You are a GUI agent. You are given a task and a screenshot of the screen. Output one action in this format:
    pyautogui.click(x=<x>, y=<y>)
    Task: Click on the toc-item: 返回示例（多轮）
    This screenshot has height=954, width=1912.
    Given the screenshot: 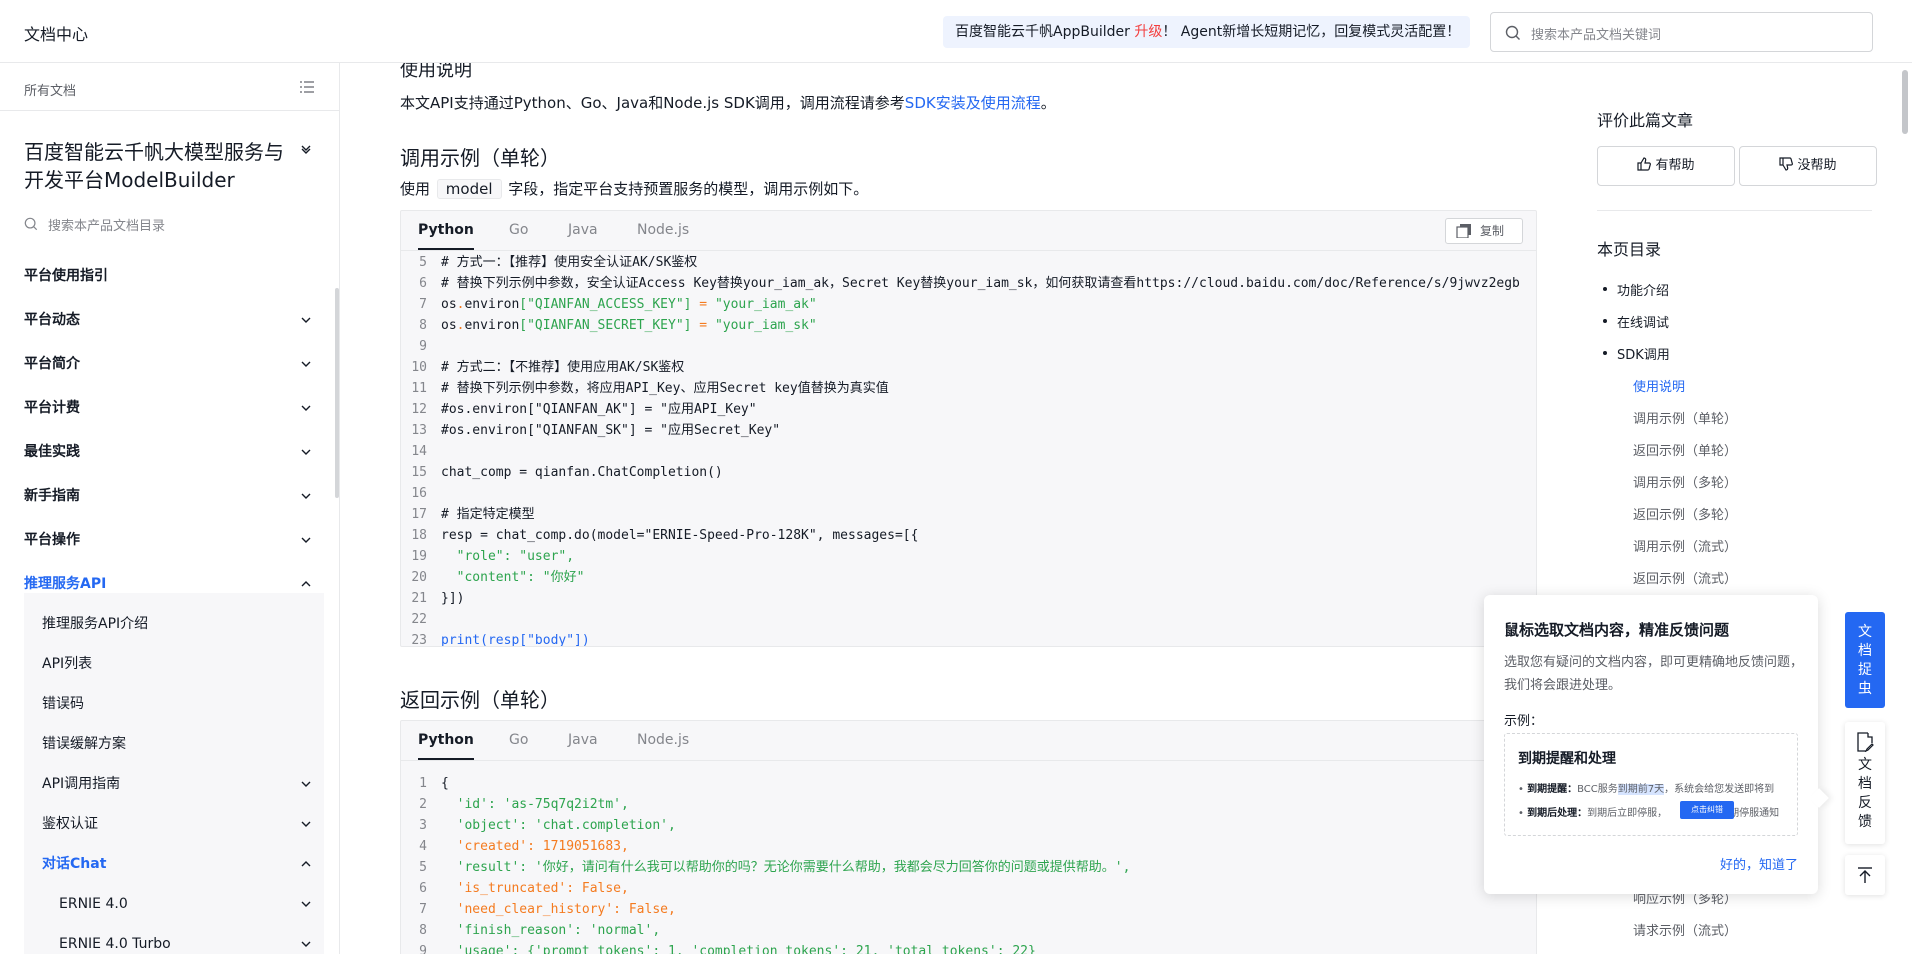 What is the action you would take?
    pyautogui.click(x=1685, y=513)
    